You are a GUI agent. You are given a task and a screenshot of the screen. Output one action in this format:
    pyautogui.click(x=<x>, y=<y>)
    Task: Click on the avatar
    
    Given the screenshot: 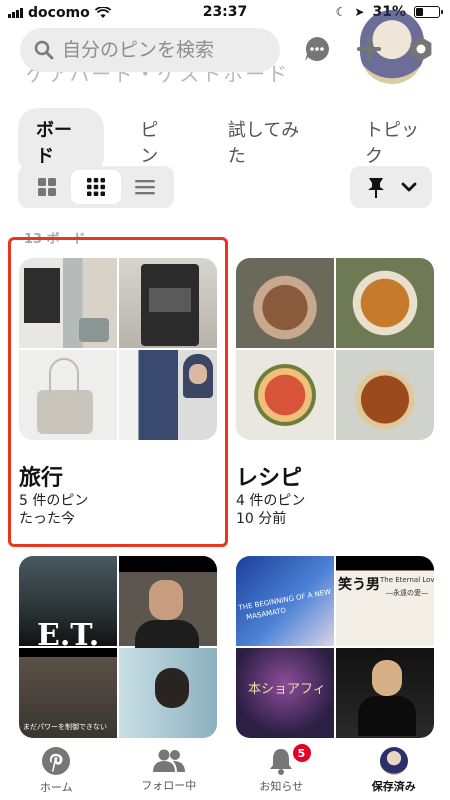 What is the action you would take?
    pyautogui.click(x=393, y=760)
    